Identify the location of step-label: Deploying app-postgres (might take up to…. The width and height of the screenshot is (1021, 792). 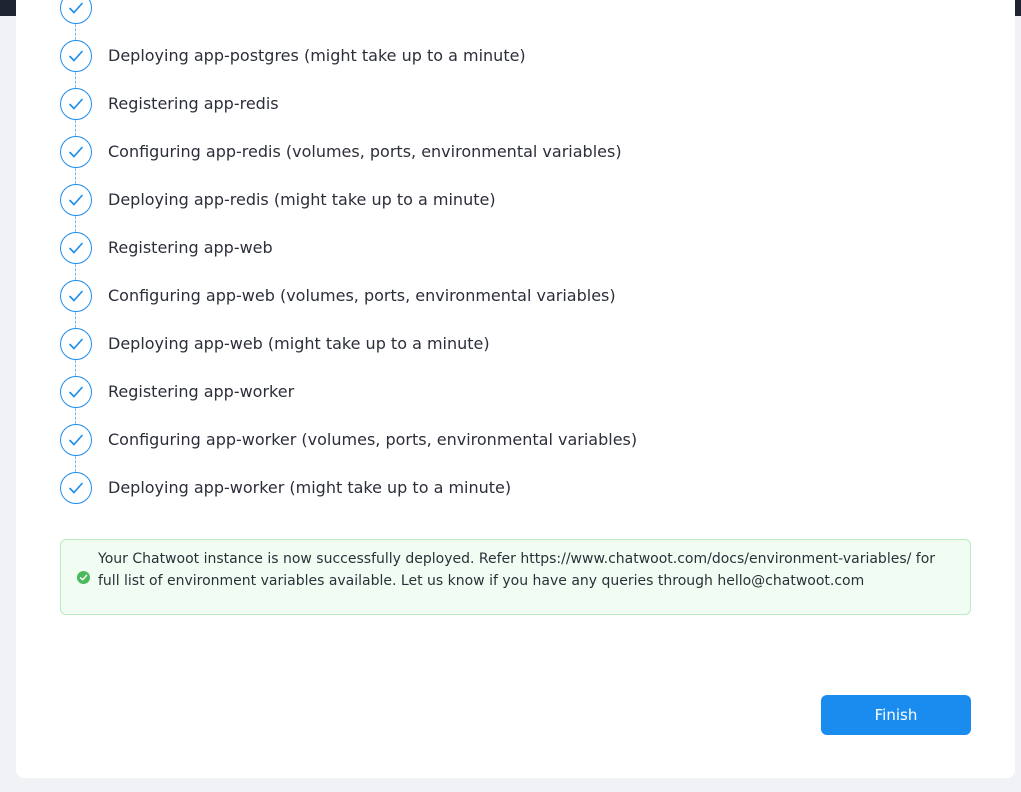
(317, 55).